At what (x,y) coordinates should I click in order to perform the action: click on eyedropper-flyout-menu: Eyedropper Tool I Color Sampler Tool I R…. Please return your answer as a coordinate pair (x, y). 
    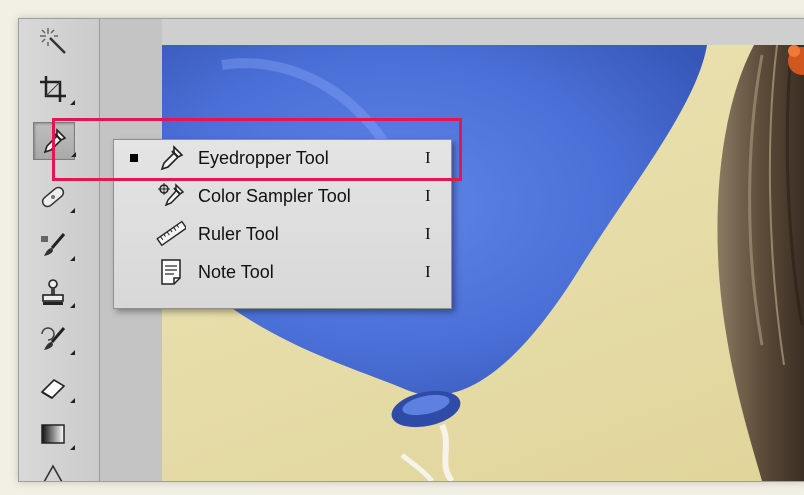
    Looking at the image, I should click on (282, 224).